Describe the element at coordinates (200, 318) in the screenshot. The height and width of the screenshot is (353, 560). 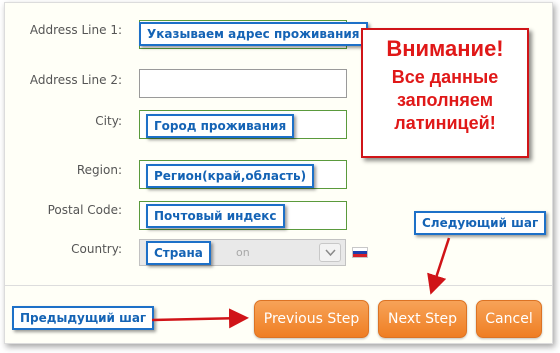
I see `prev-step-arrow` at that location.